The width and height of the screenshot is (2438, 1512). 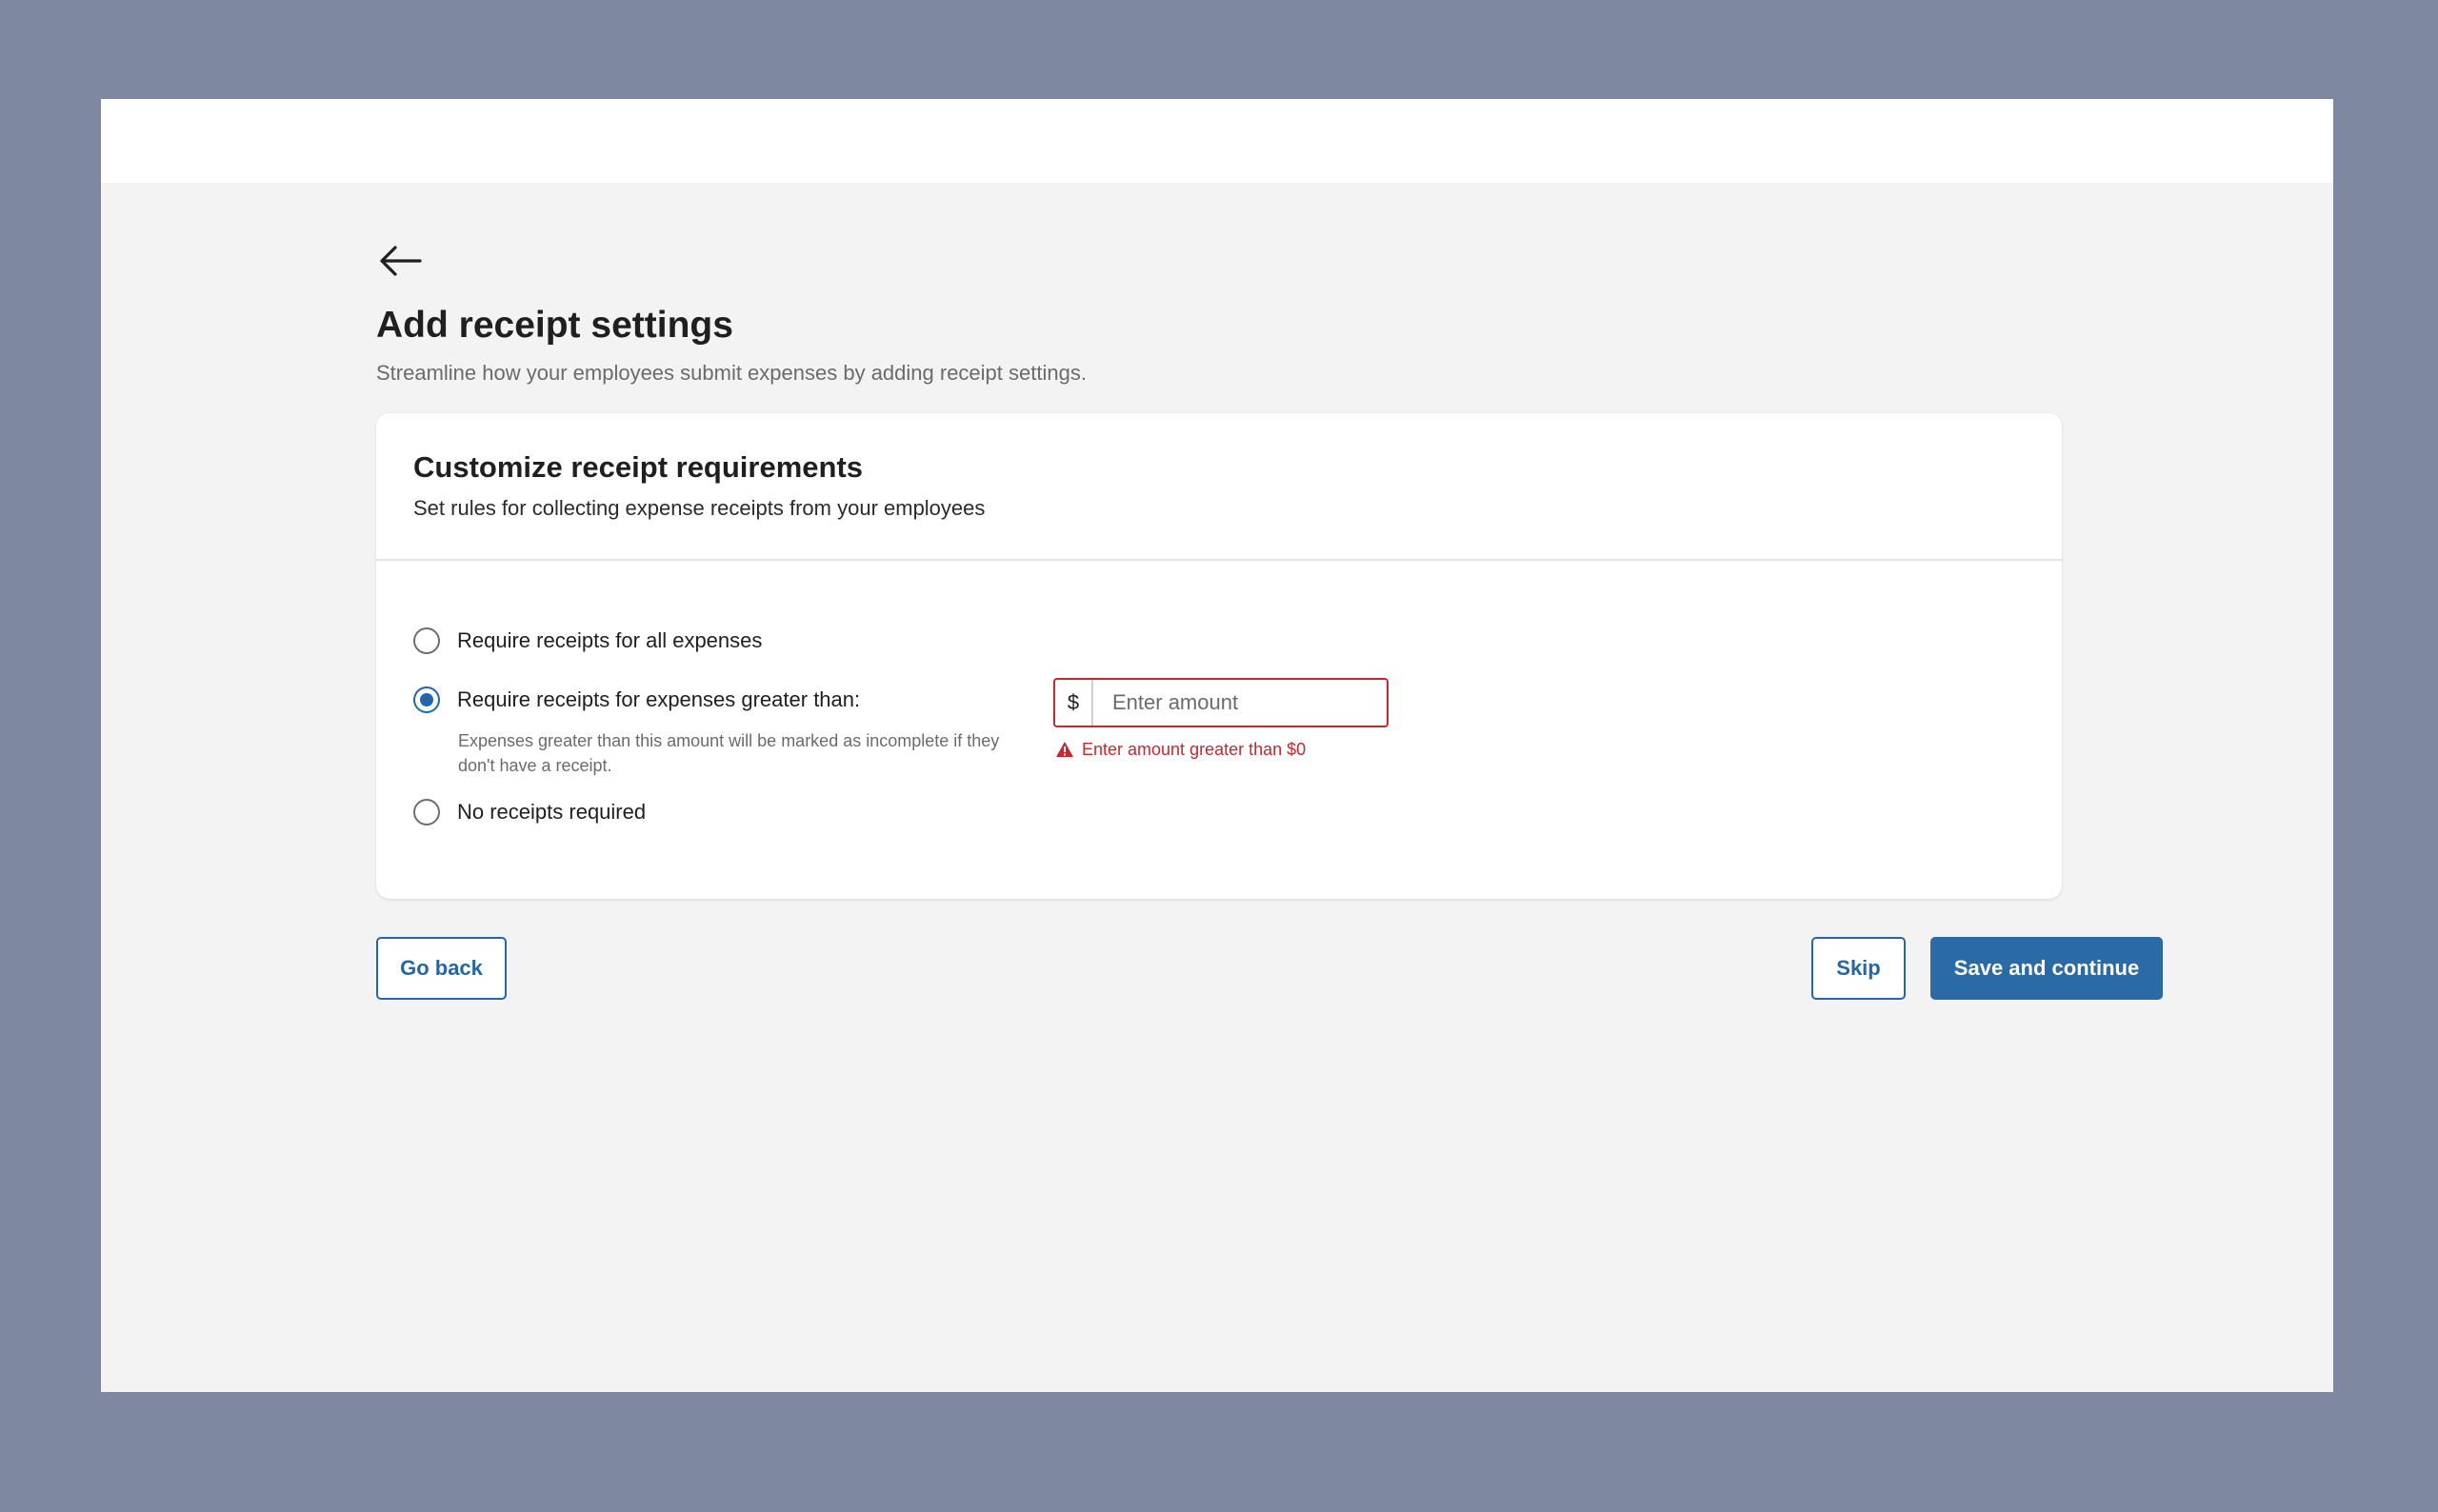 I want to click on radio-require-greater-than, so click(x=426, y=699).